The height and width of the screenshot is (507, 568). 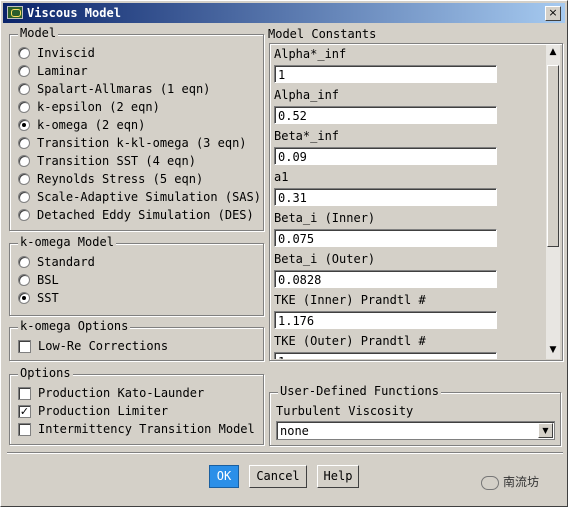 I want to click on title-bar: Viscous Model ×, so click(x=284, y=13).